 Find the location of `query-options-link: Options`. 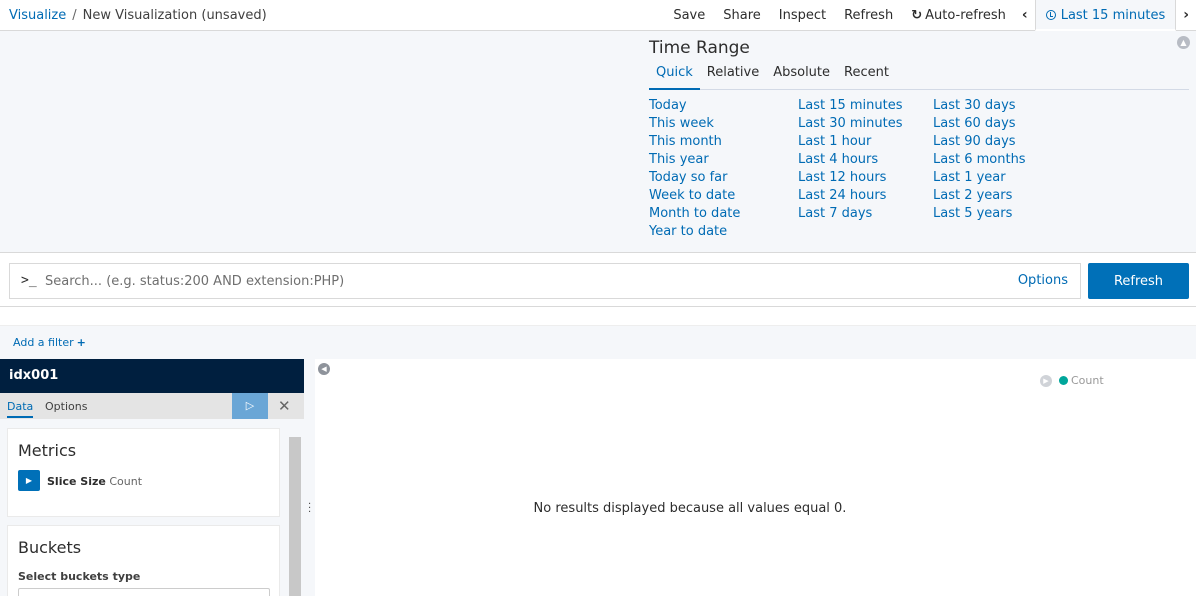

query-options-link: Options is located at coordinates (1043, 280).